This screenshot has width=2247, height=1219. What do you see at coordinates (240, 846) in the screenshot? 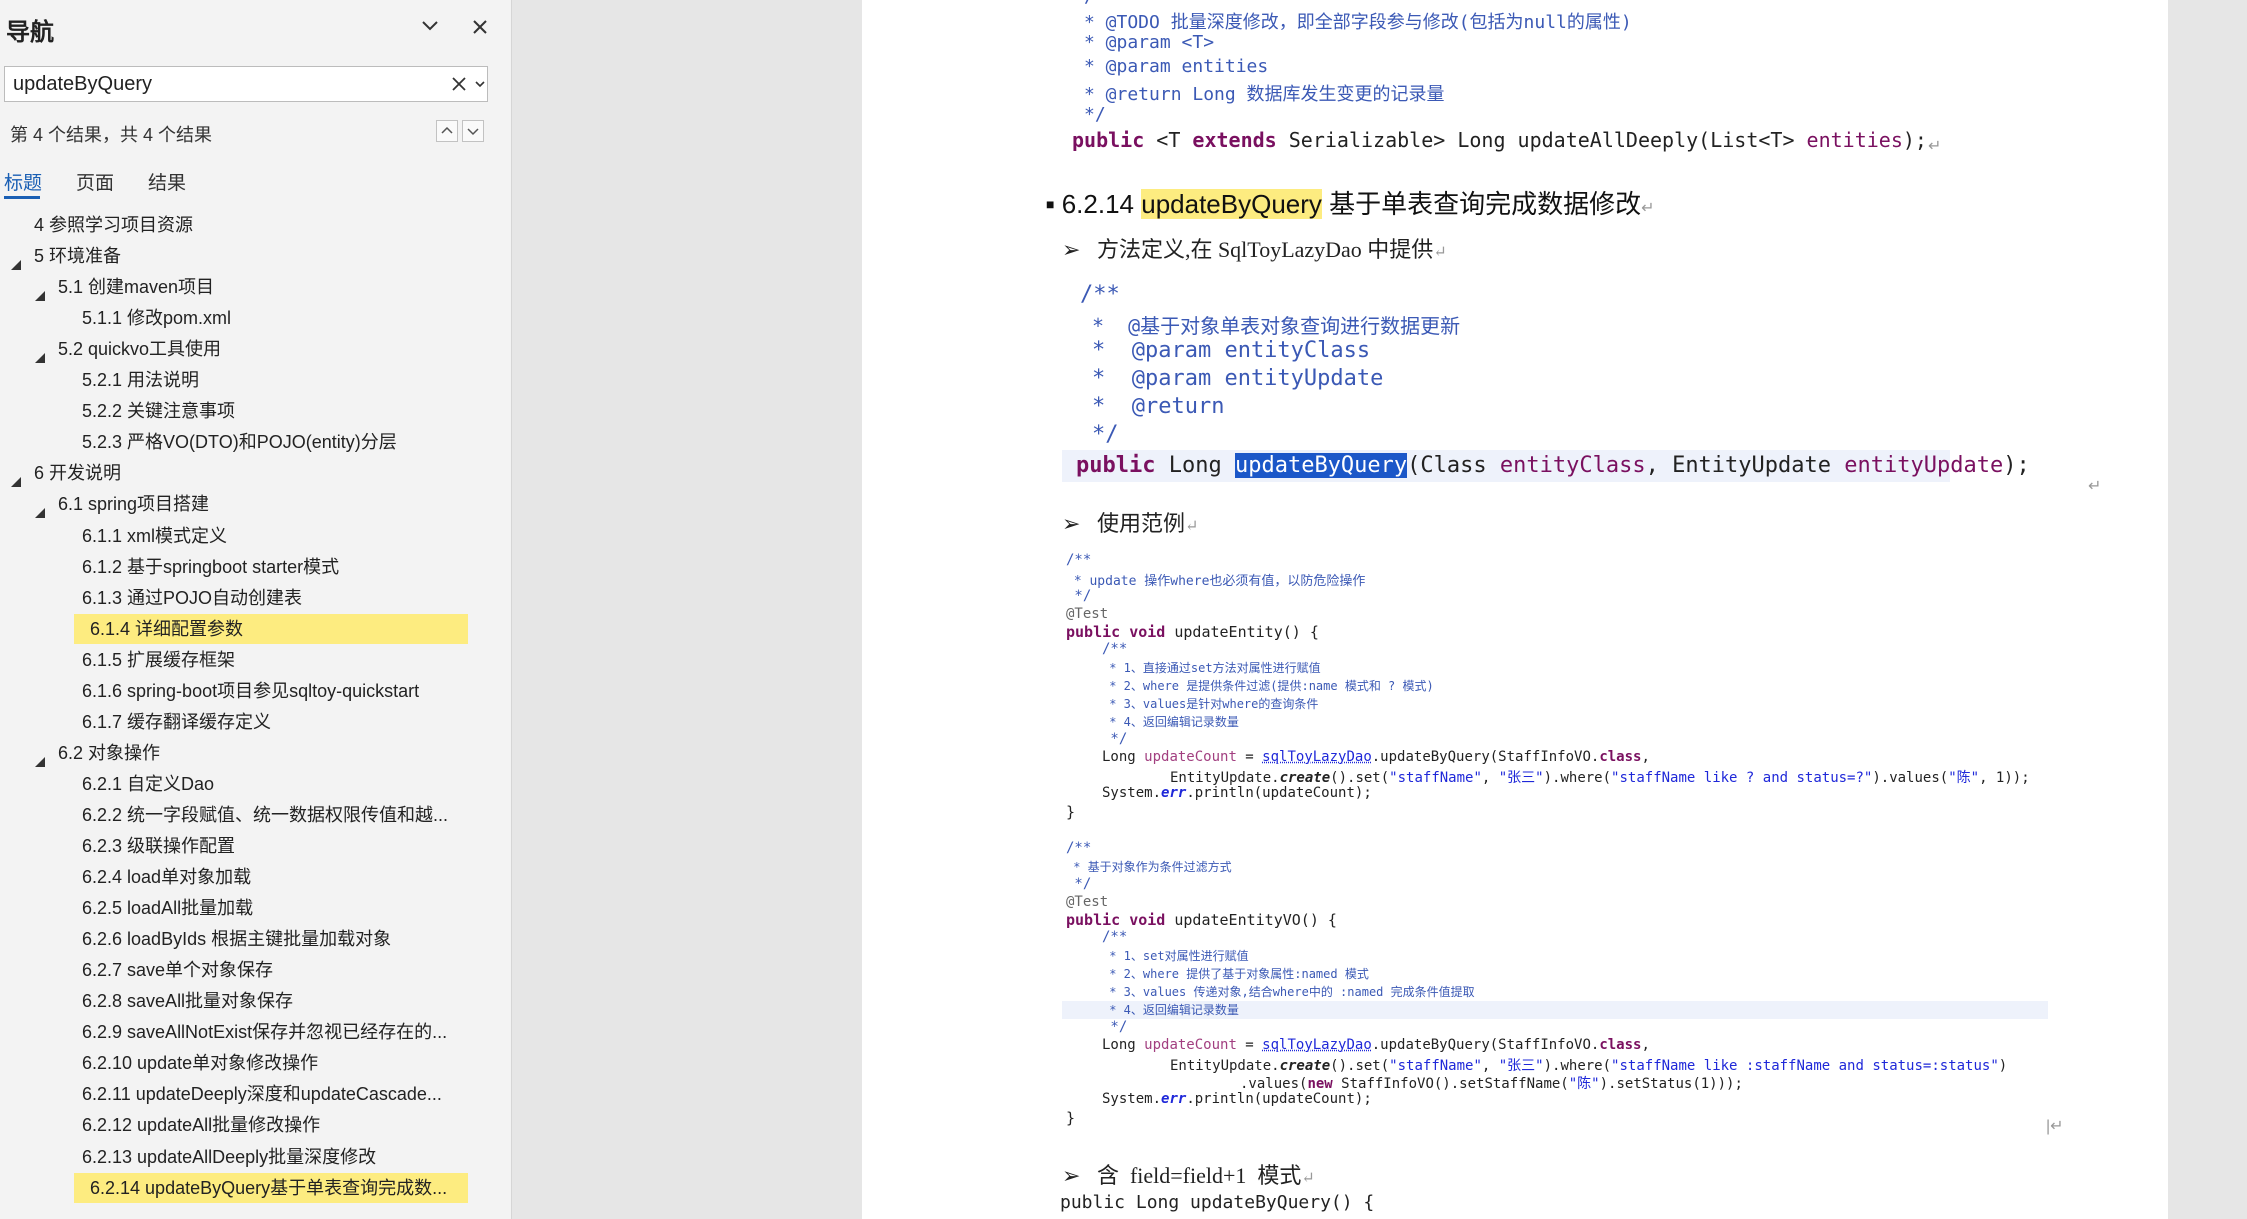
I see `outline-item: 6.2.3 级联操作配置` at bounding box center [240, 846].